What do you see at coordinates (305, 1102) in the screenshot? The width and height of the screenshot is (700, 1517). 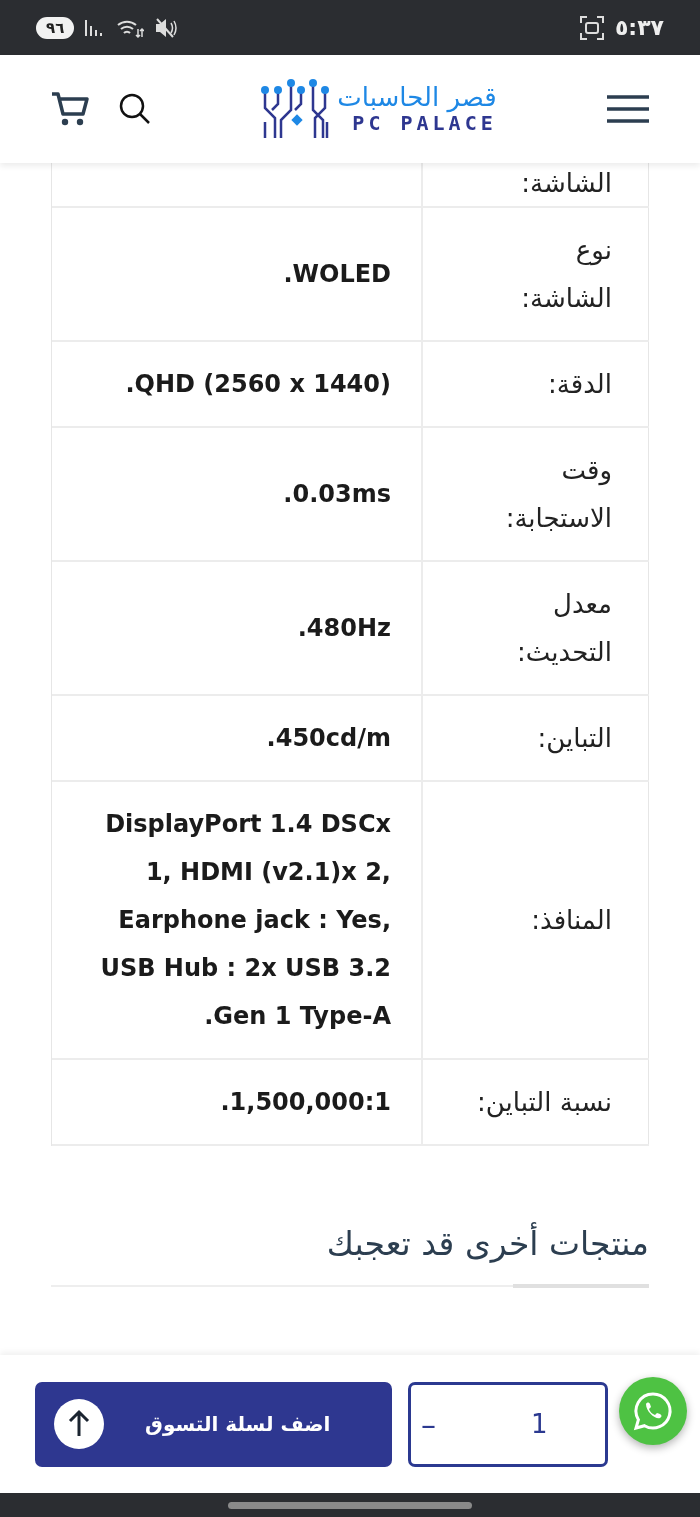 I see `spec-value: 1,500,000:1.` at bounding box center [305, 1102].